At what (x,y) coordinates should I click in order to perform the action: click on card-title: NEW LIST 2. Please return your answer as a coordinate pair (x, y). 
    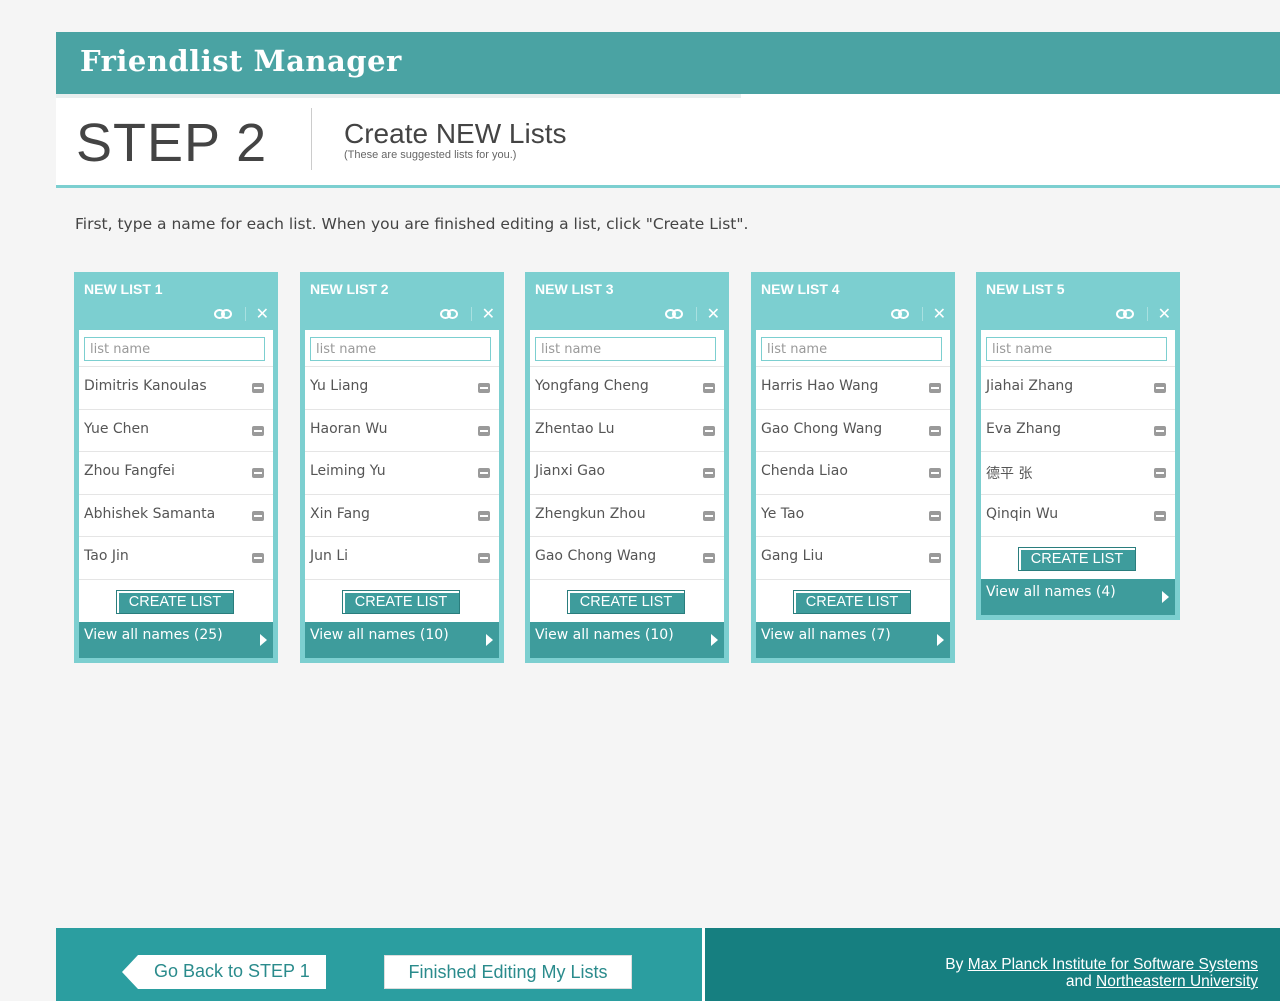
    Looking at the image, I should click on (349, 289).